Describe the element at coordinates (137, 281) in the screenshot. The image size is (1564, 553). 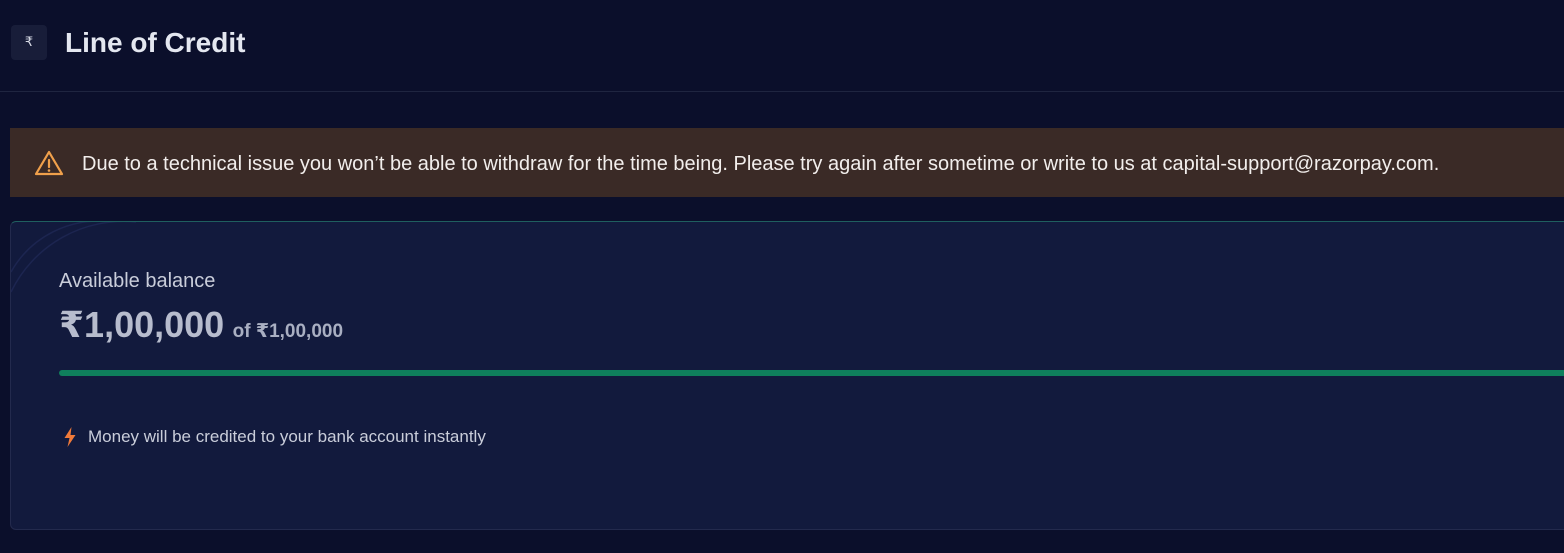
I see `available-balance-label: Available balance` at that location.